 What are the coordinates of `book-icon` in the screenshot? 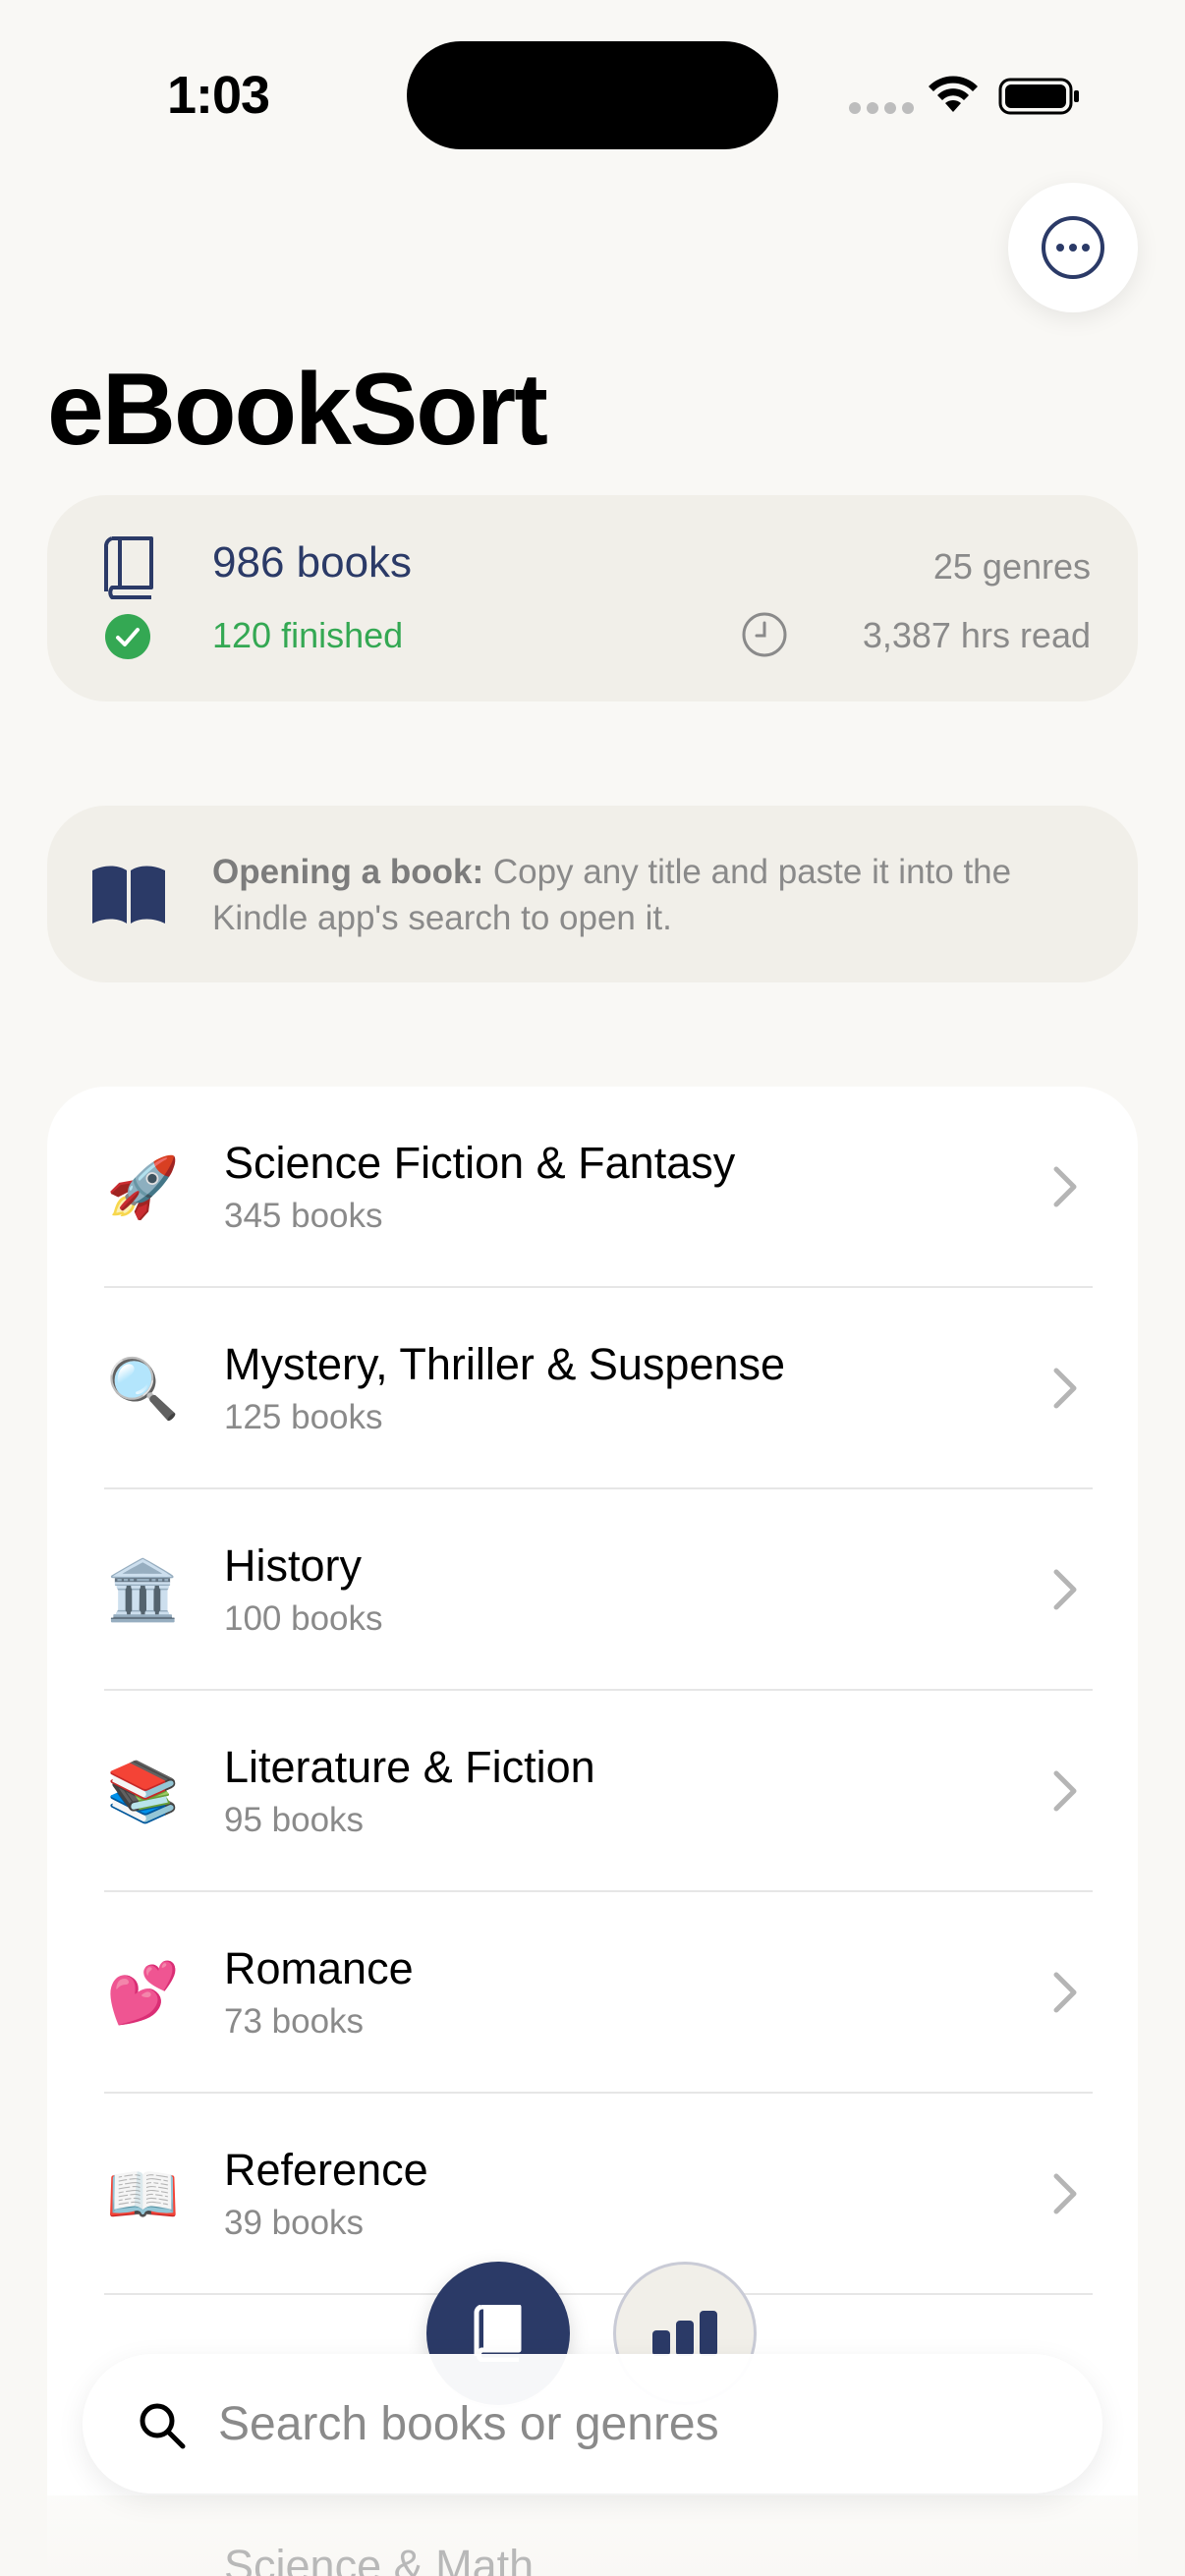 It's located at (129, 567).